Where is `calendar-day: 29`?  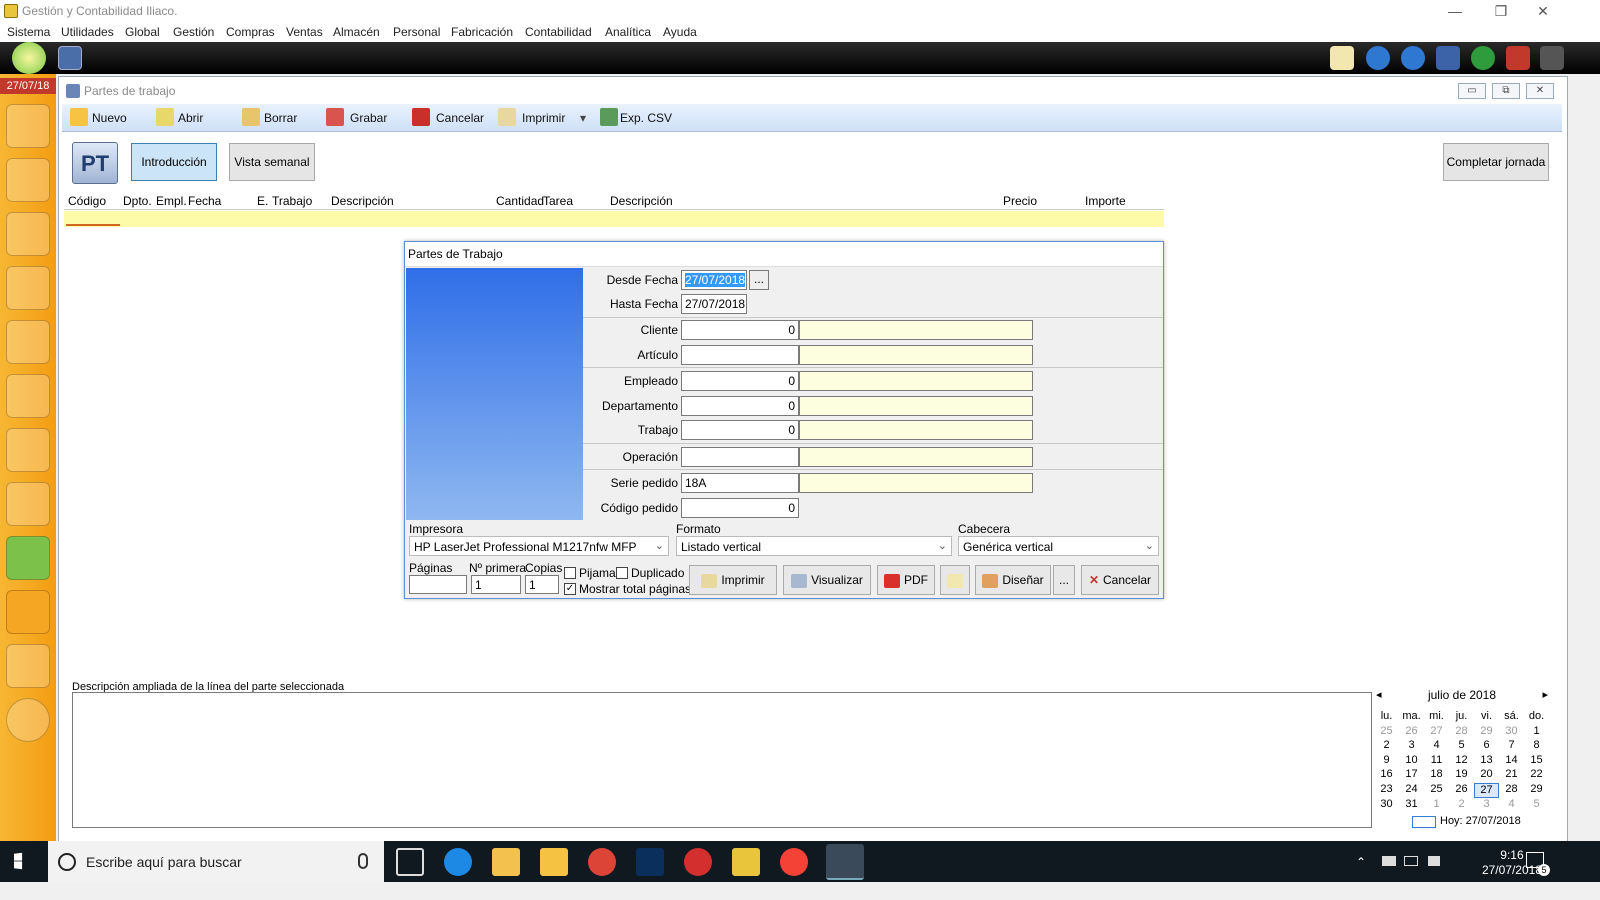
calendar-day: 29 is located at coordinates (1536, 790).